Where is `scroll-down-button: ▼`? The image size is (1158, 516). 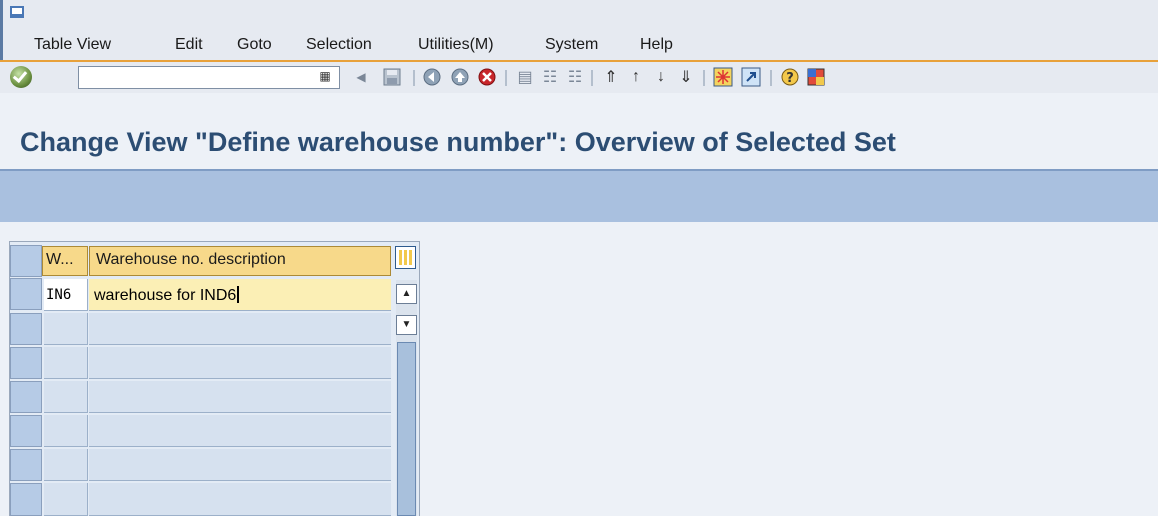 scroll-down-button: ▼ is located at coordinates (406, 325).